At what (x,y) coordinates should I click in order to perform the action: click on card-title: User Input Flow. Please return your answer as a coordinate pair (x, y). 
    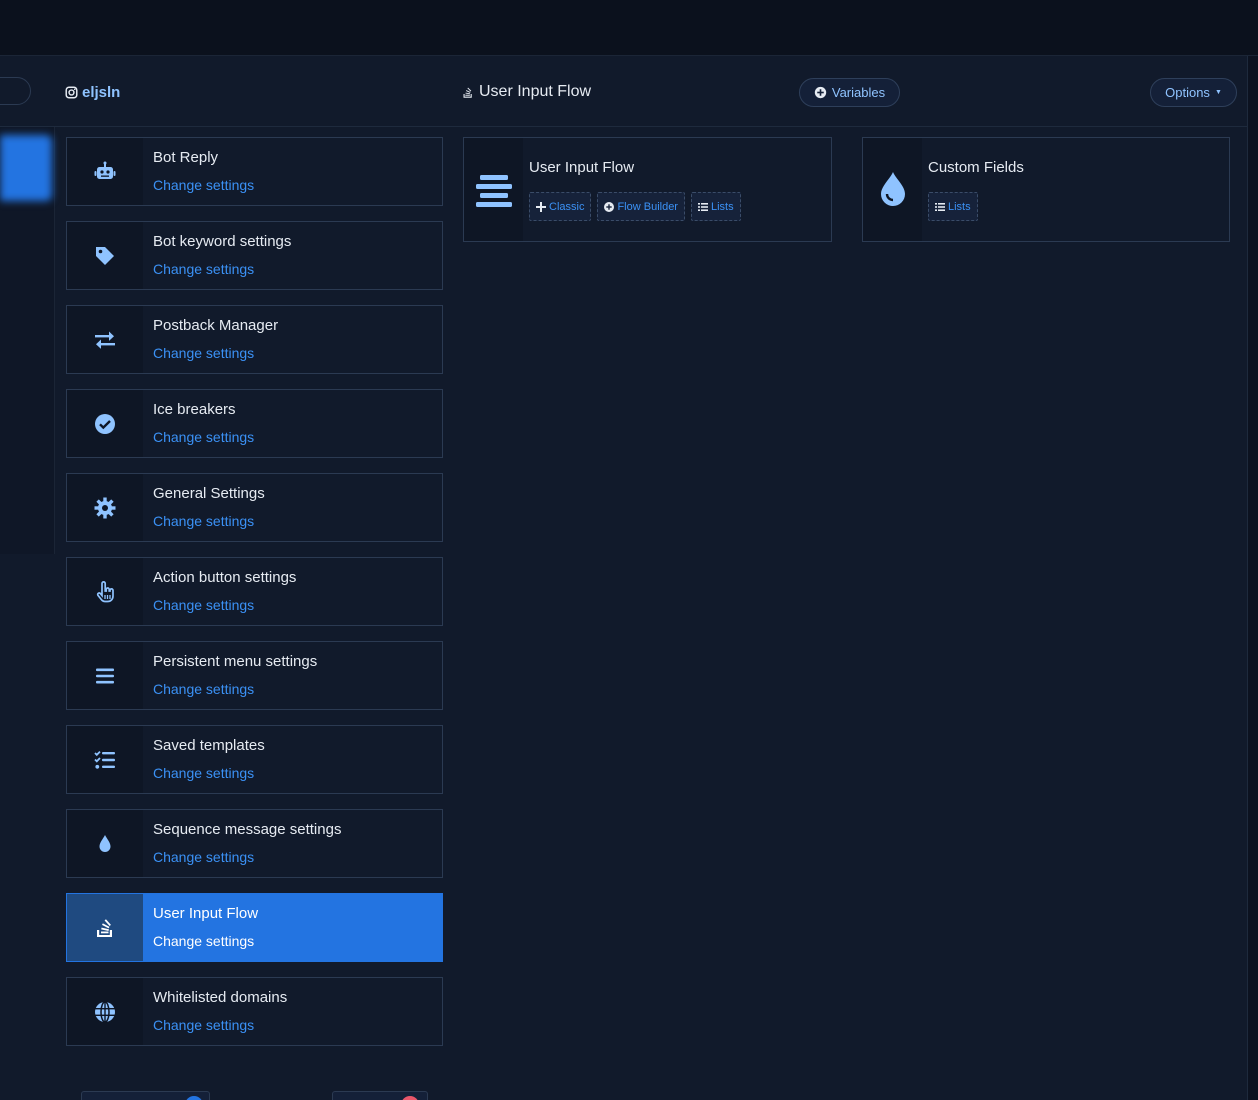
    Looking at the image, I should click on (582, 167).